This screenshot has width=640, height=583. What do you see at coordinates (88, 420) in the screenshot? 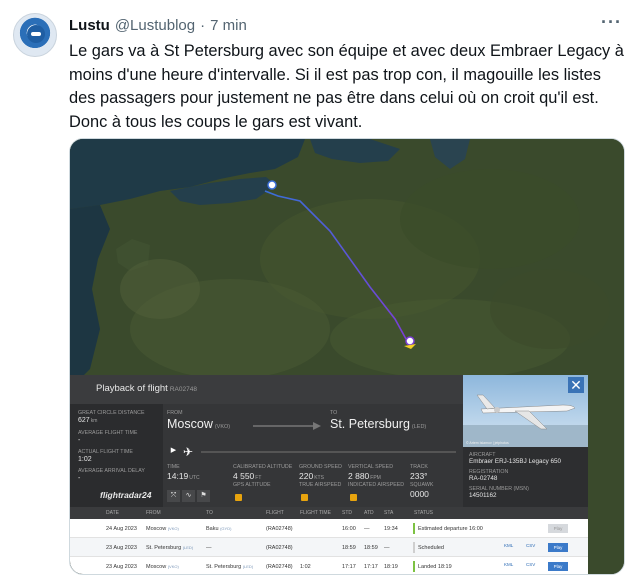
I see `distance-value: 627km` at bounding box center [88, 420].